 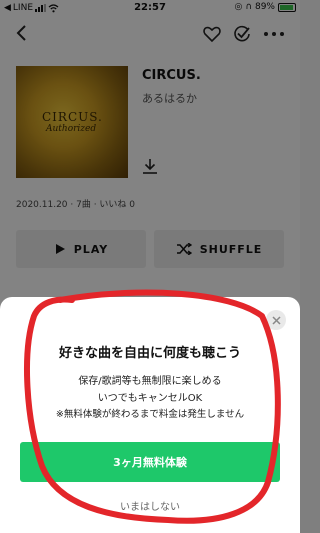 I want to click on not-now-link: いまはしない, so click(x=150, y=505).